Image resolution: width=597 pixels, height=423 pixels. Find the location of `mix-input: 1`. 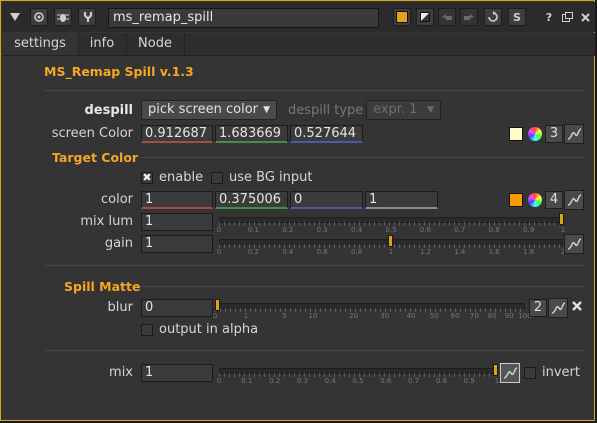

mix-input: 1 is located at coordinates (177, 373).